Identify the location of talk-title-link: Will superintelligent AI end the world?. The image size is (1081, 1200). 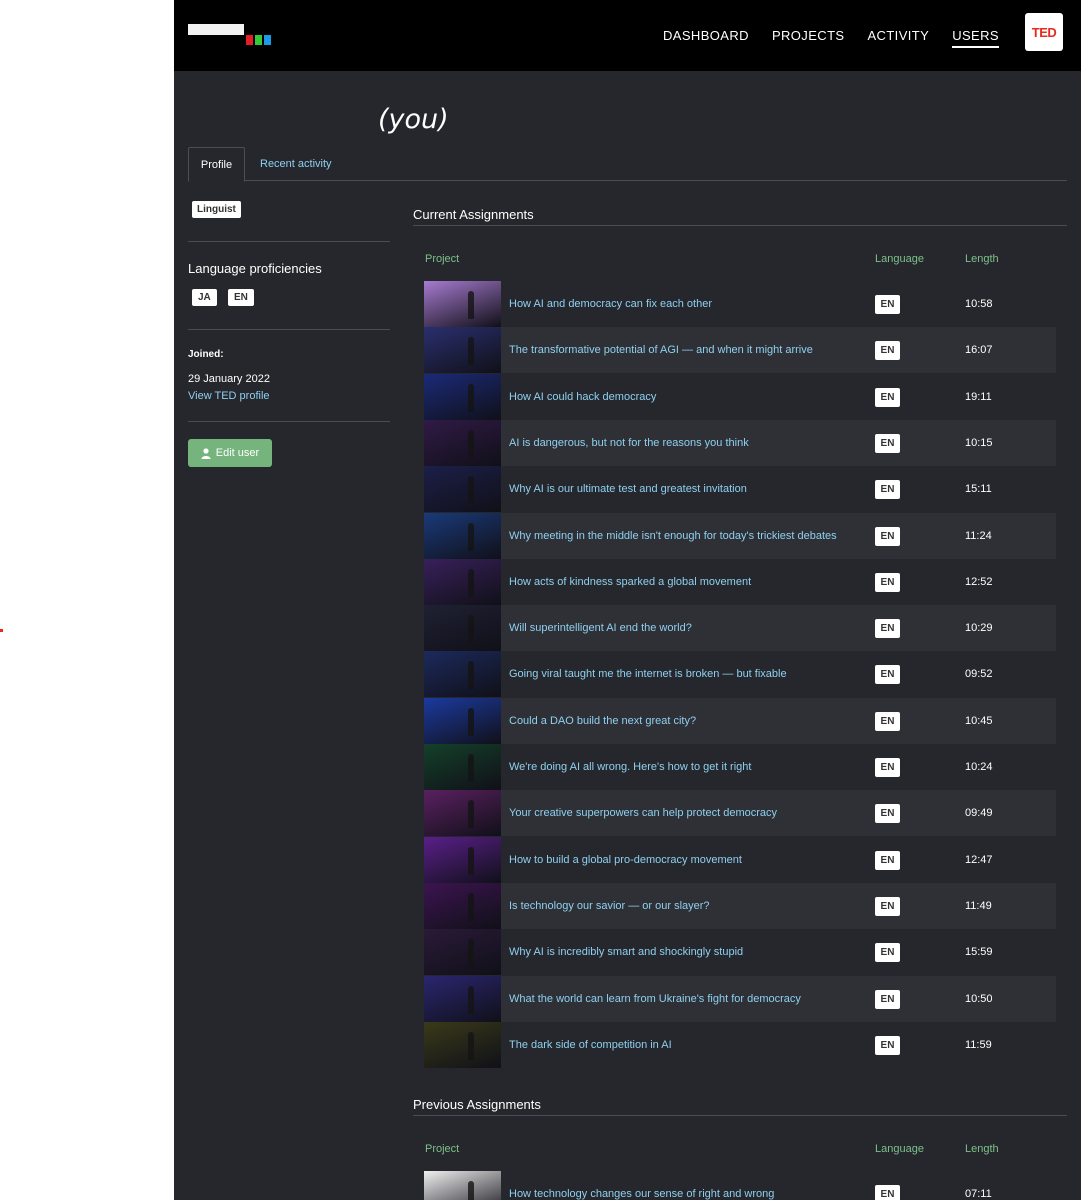
(600, 628).